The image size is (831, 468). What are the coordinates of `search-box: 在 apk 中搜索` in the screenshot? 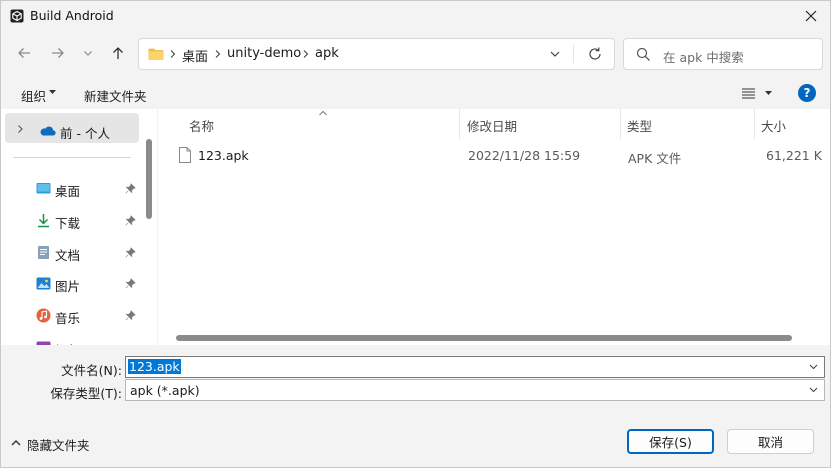 It's located at (723, 54).